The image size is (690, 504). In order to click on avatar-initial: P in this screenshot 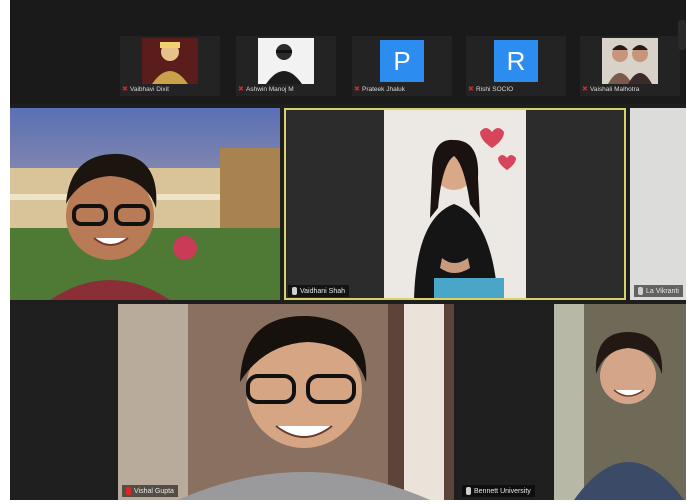, I will do `click(402, 61)`.